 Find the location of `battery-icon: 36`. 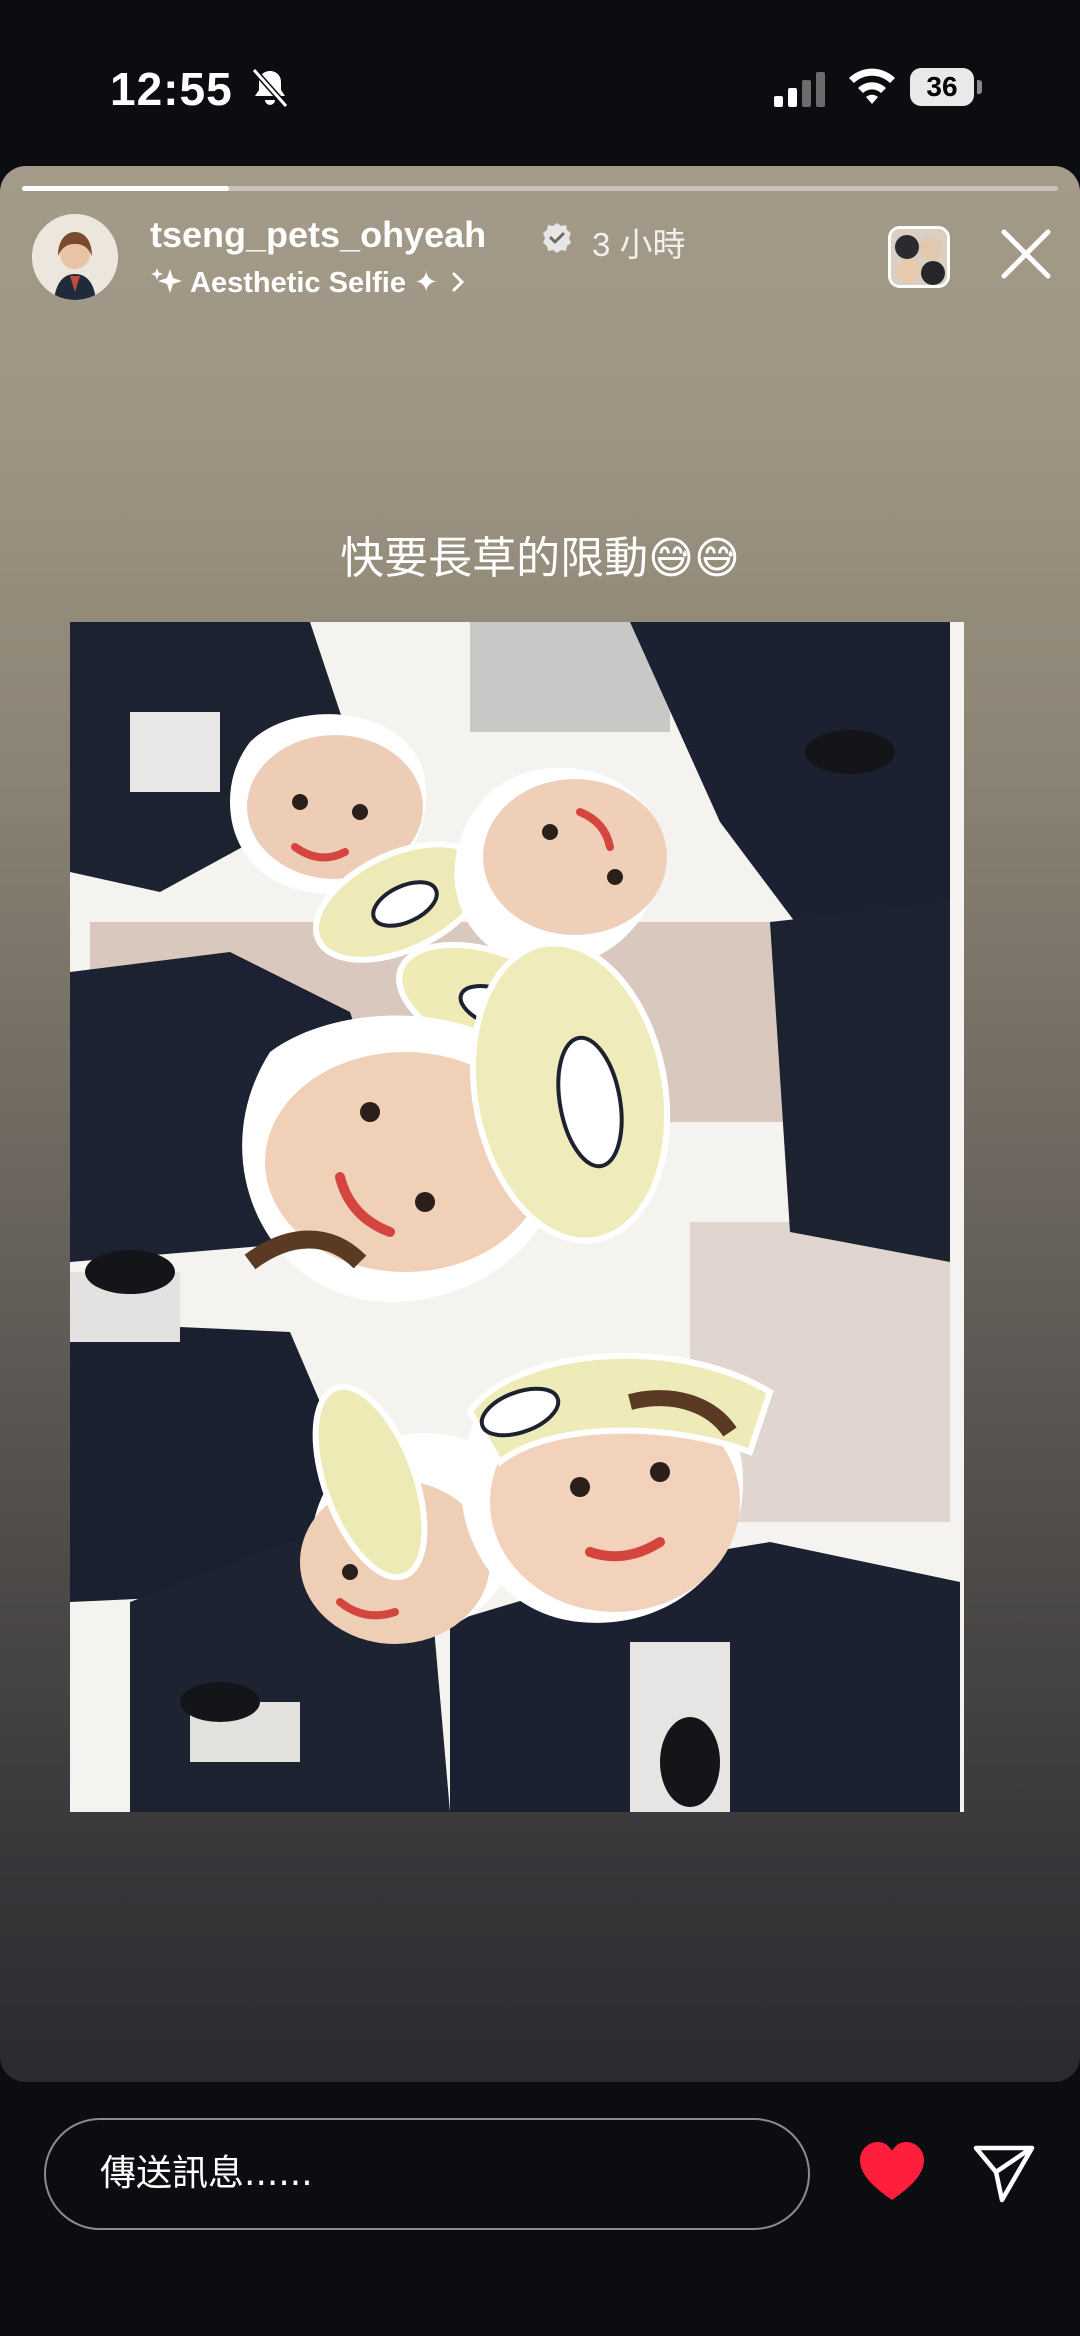

battery-icon: 36 is located at coordinates (946, 87).